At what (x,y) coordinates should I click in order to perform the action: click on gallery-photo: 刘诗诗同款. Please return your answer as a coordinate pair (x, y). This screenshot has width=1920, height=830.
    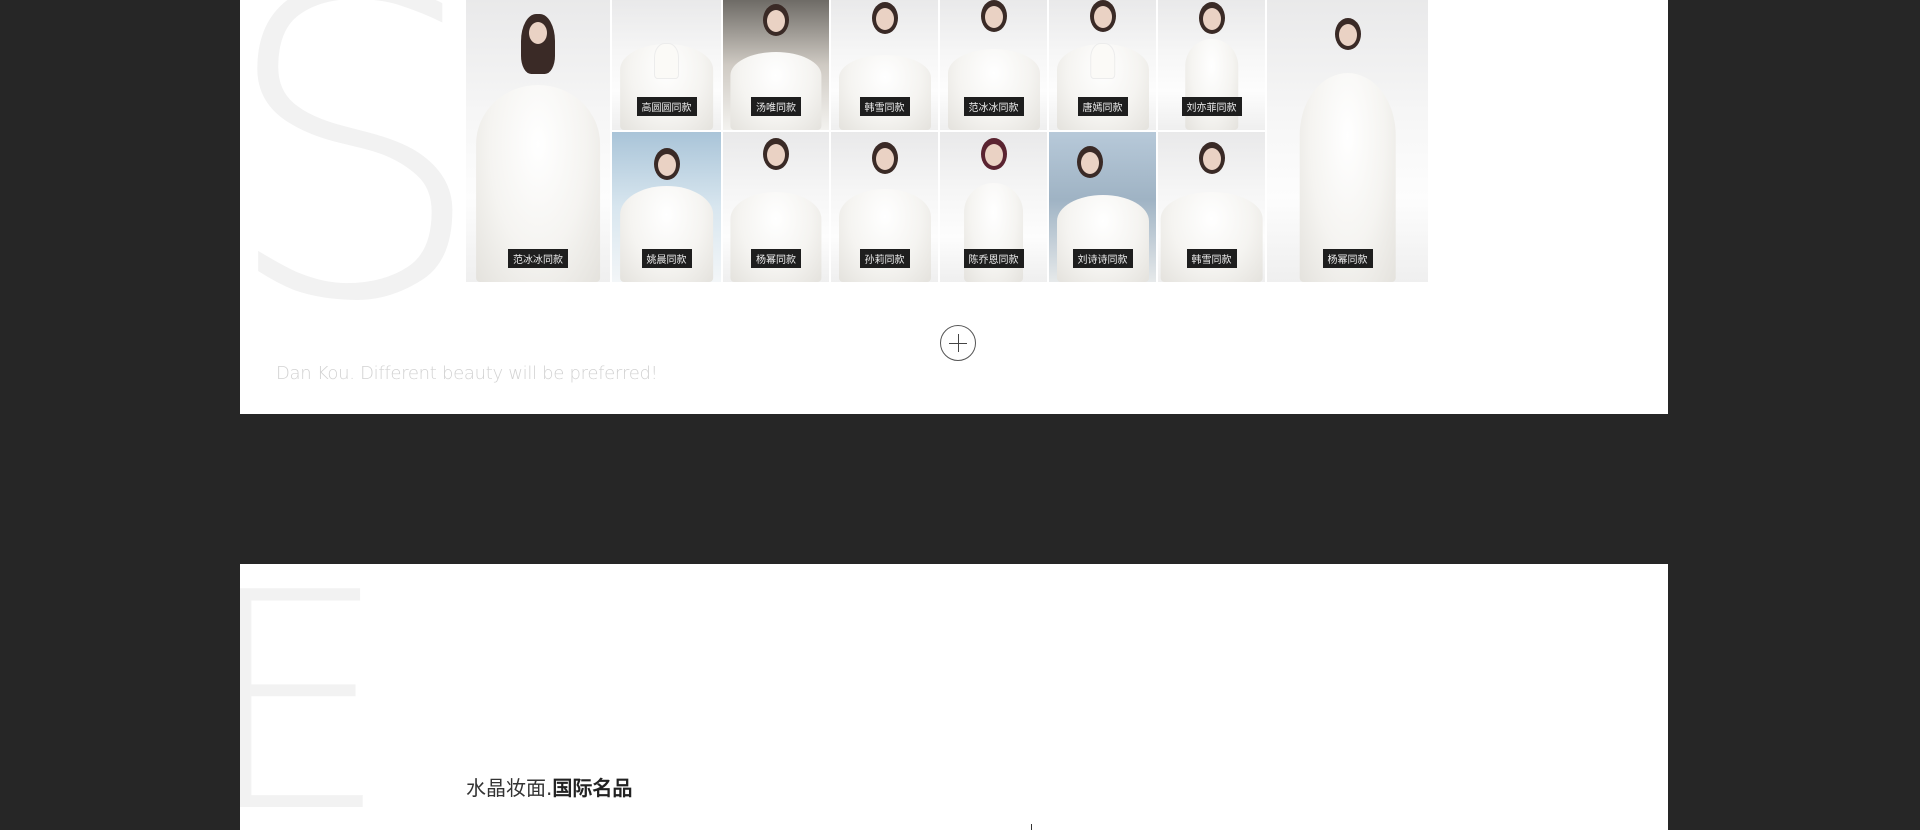
    Looking at the image, I should click on (1102, 207).